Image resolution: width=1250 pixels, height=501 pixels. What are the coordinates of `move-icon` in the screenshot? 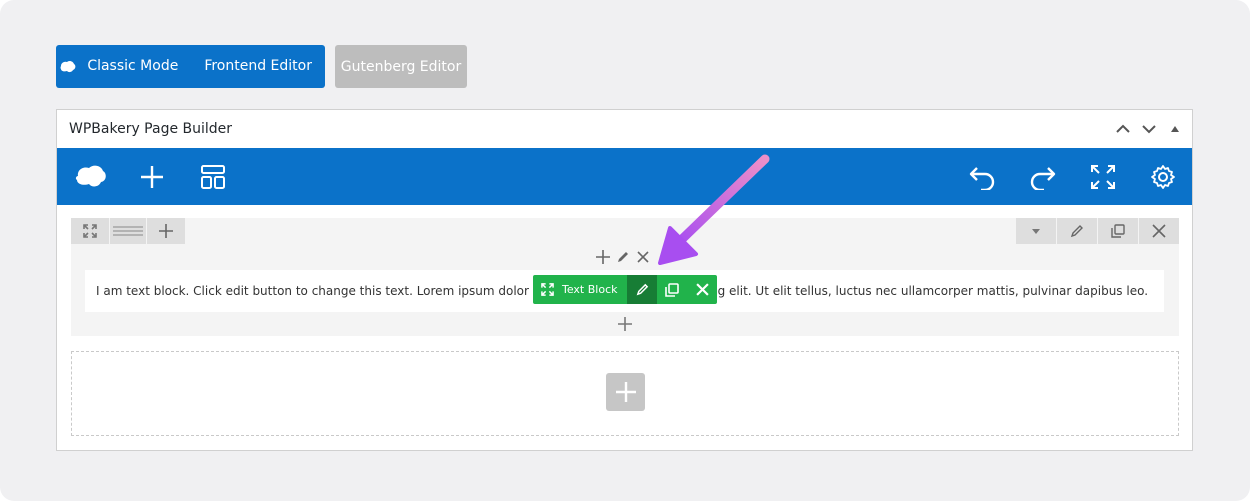 It's located at (547, 289).